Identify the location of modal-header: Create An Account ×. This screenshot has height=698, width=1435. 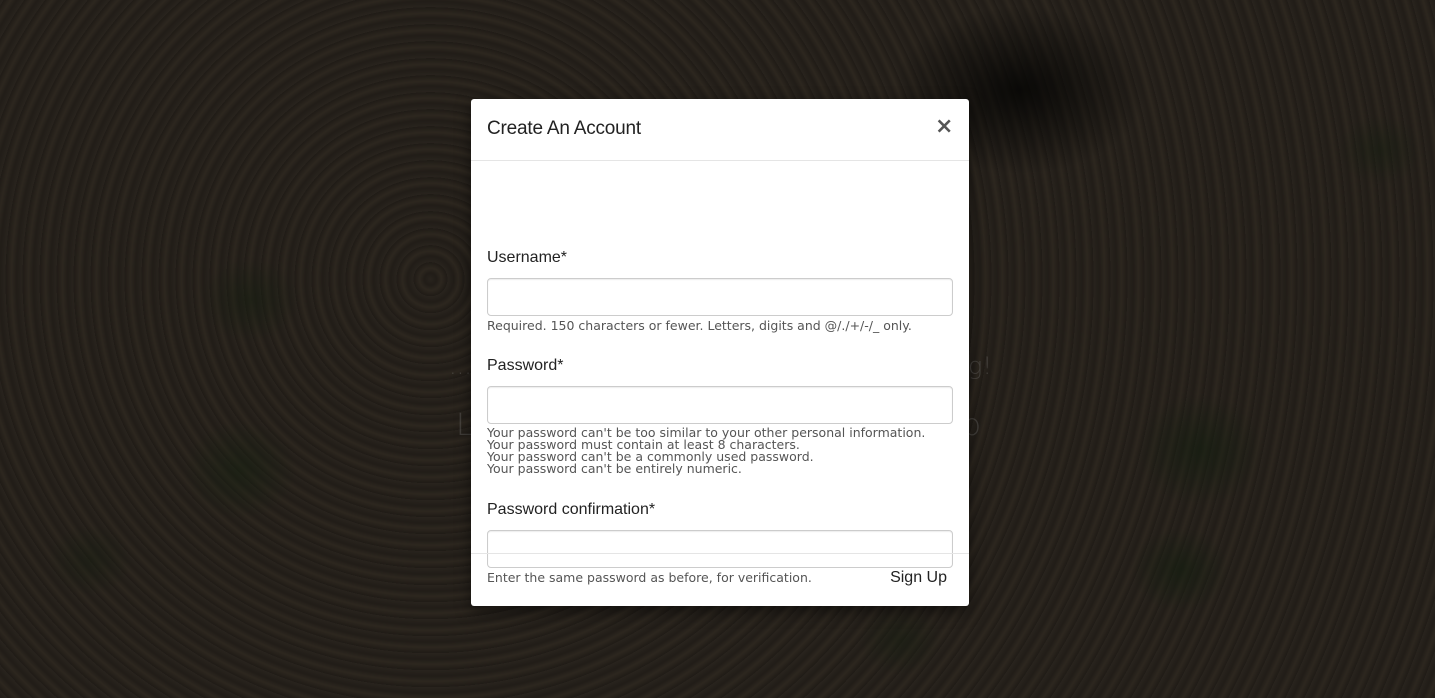
(720, 130).